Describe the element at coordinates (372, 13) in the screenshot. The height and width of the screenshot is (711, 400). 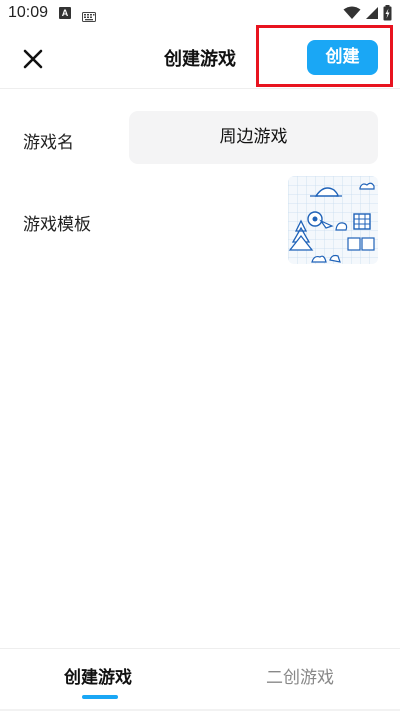
I see `signal-icon` at that location.